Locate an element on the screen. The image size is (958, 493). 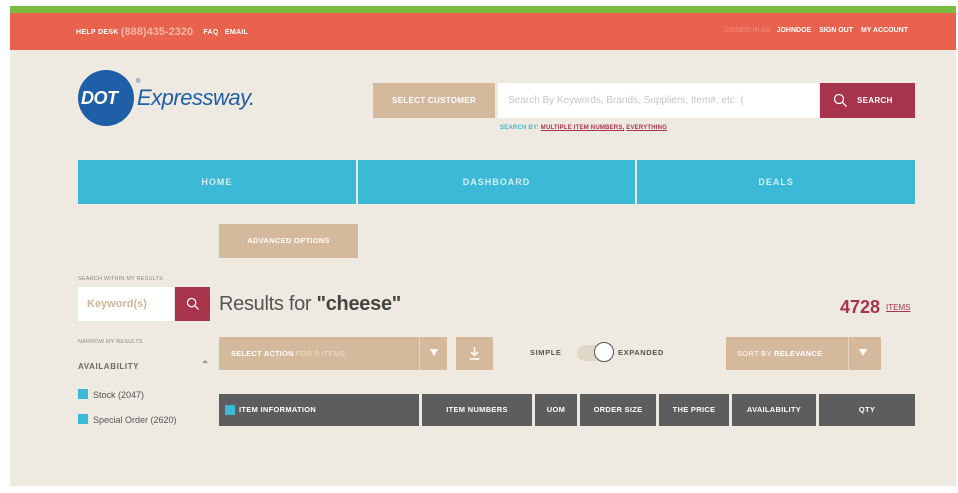
select-action-dropdown: SELECT ACTION FOR 0 ITEMS is located at coordinates (333, 353).